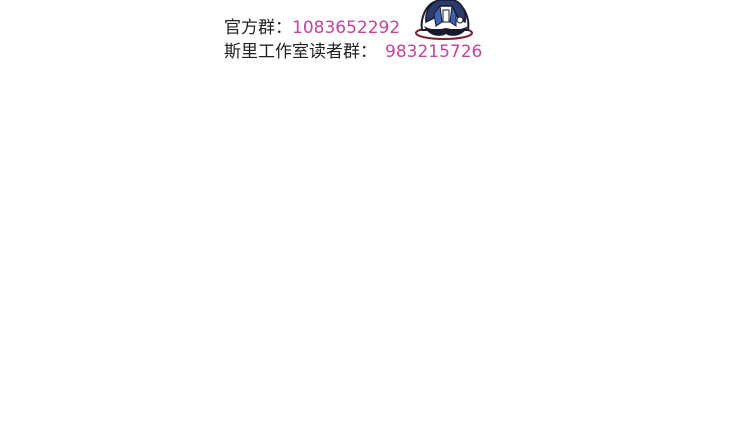 The width and height of the screenshot is (750, 425). I want to click on reader-group-line: 斯里工作室读者群： 983215726, so click(353, 52).